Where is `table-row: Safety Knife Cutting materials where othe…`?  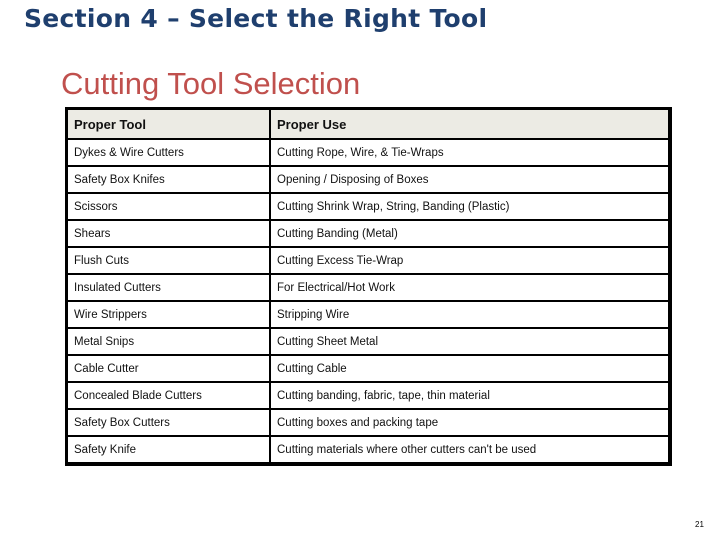
table-row: Safety Knife Cutting materials where othe… is located at coordinates (368, 448).